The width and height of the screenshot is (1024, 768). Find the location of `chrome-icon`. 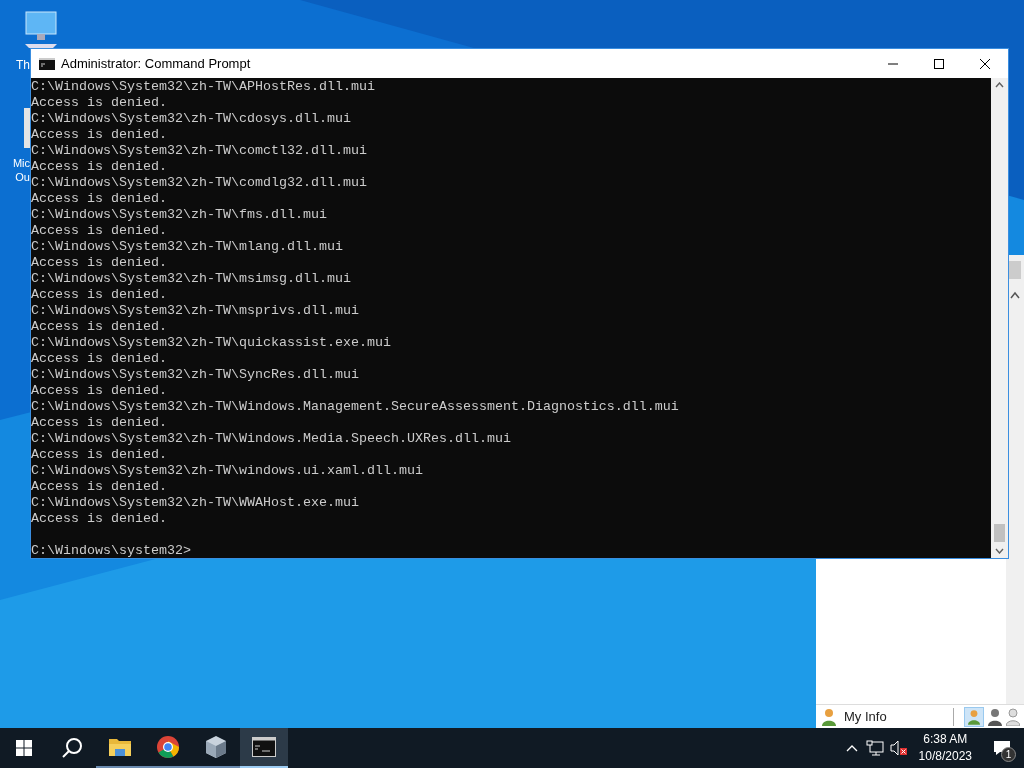

chrome-icon is located at coordinates (168, 747).